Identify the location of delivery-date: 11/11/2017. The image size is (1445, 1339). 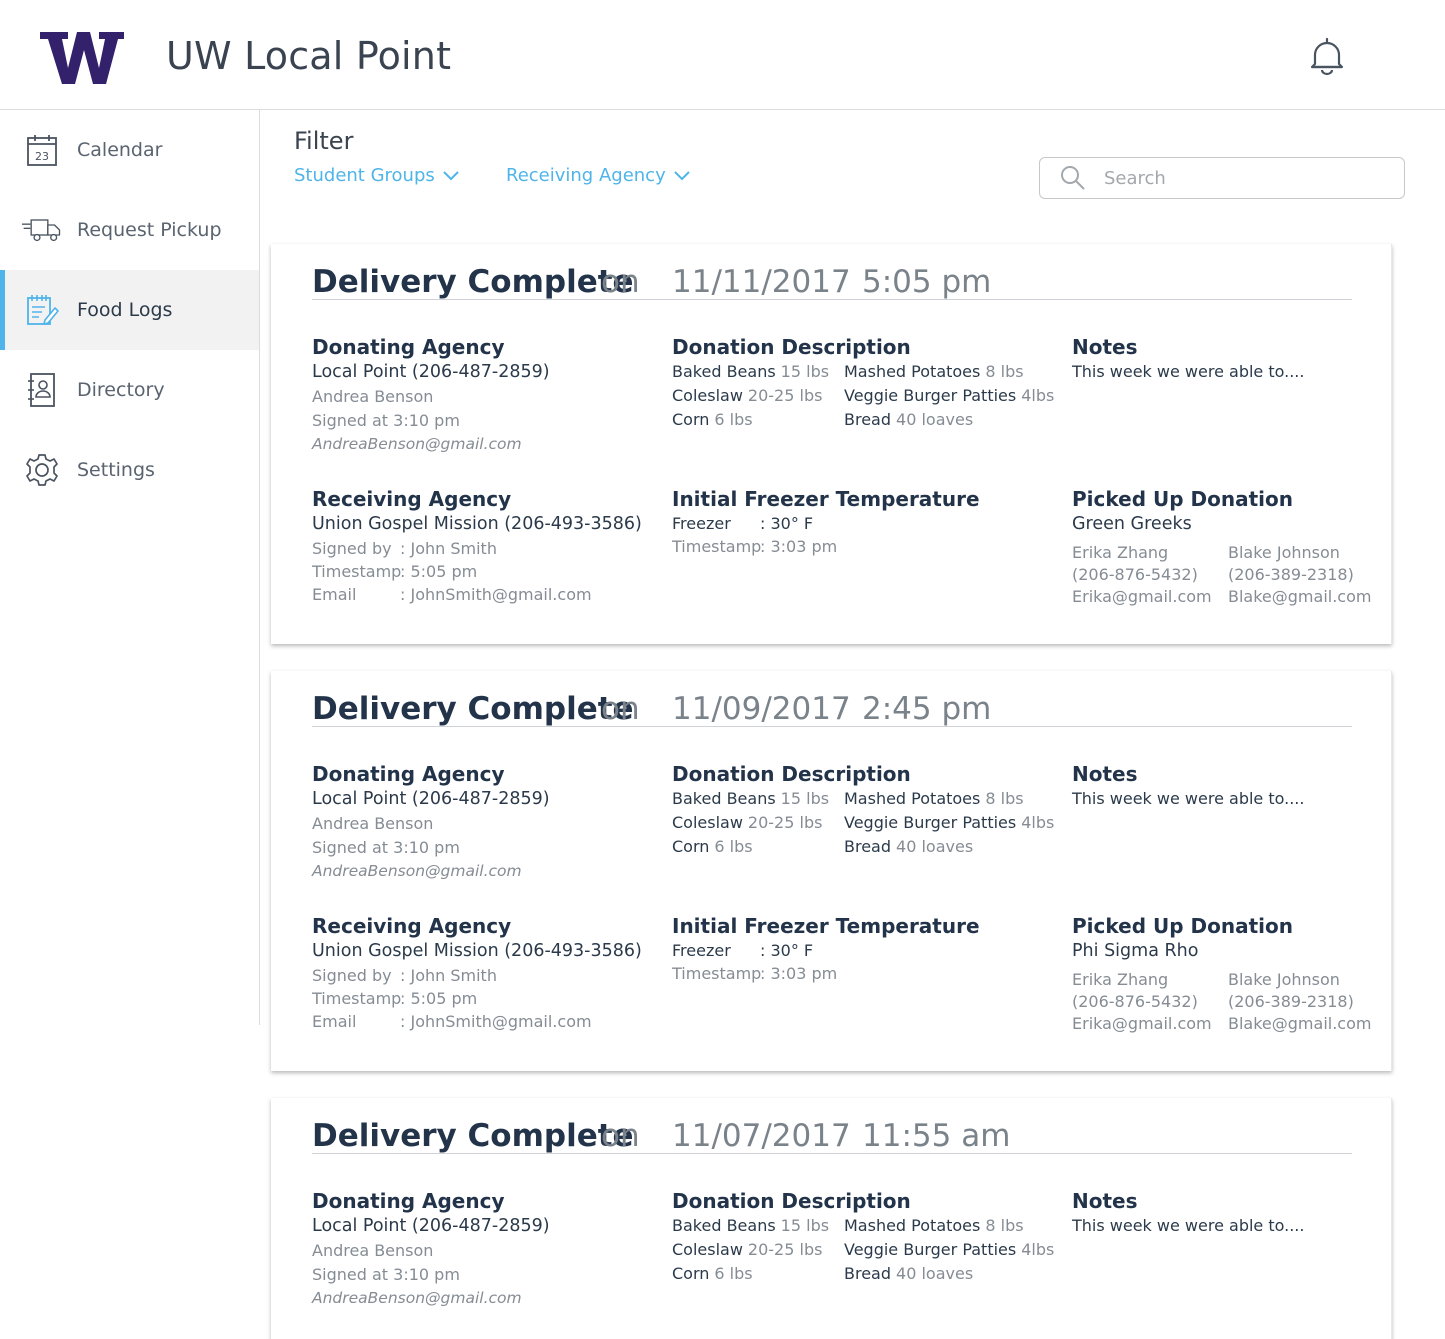
(761, 282).